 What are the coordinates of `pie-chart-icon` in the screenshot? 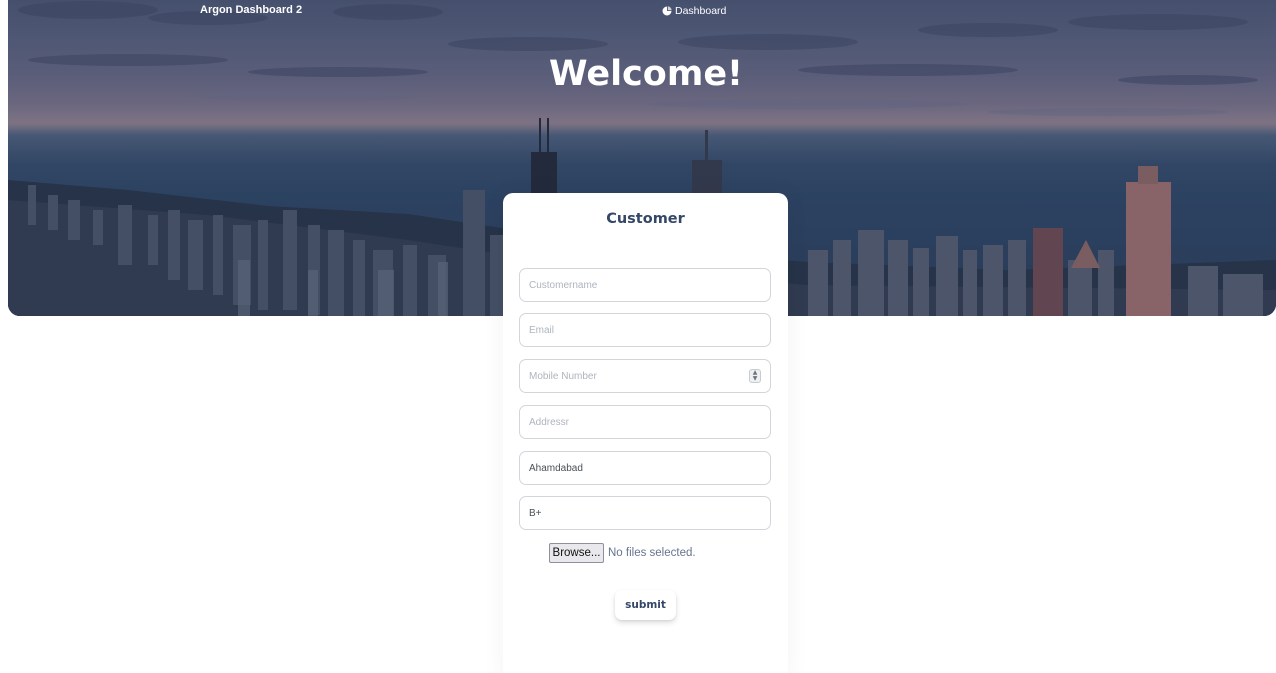 It's located at (667, 11).